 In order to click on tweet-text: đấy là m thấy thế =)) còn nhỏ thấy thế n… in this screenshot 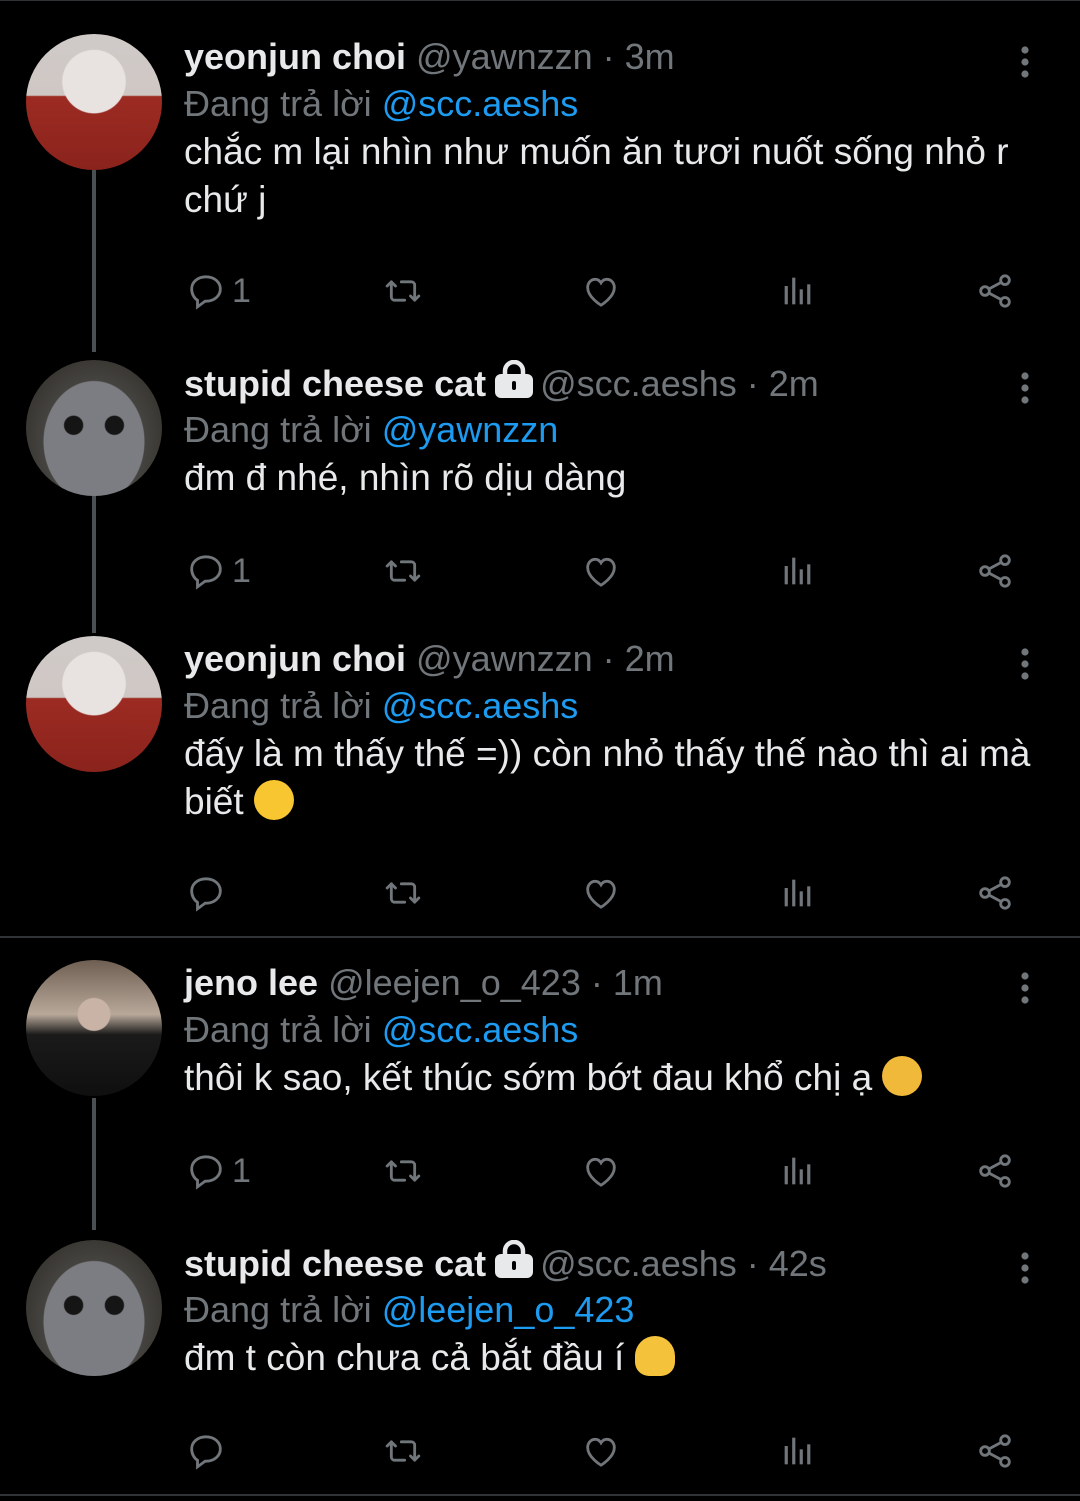, I will do `click(614, 778)`.